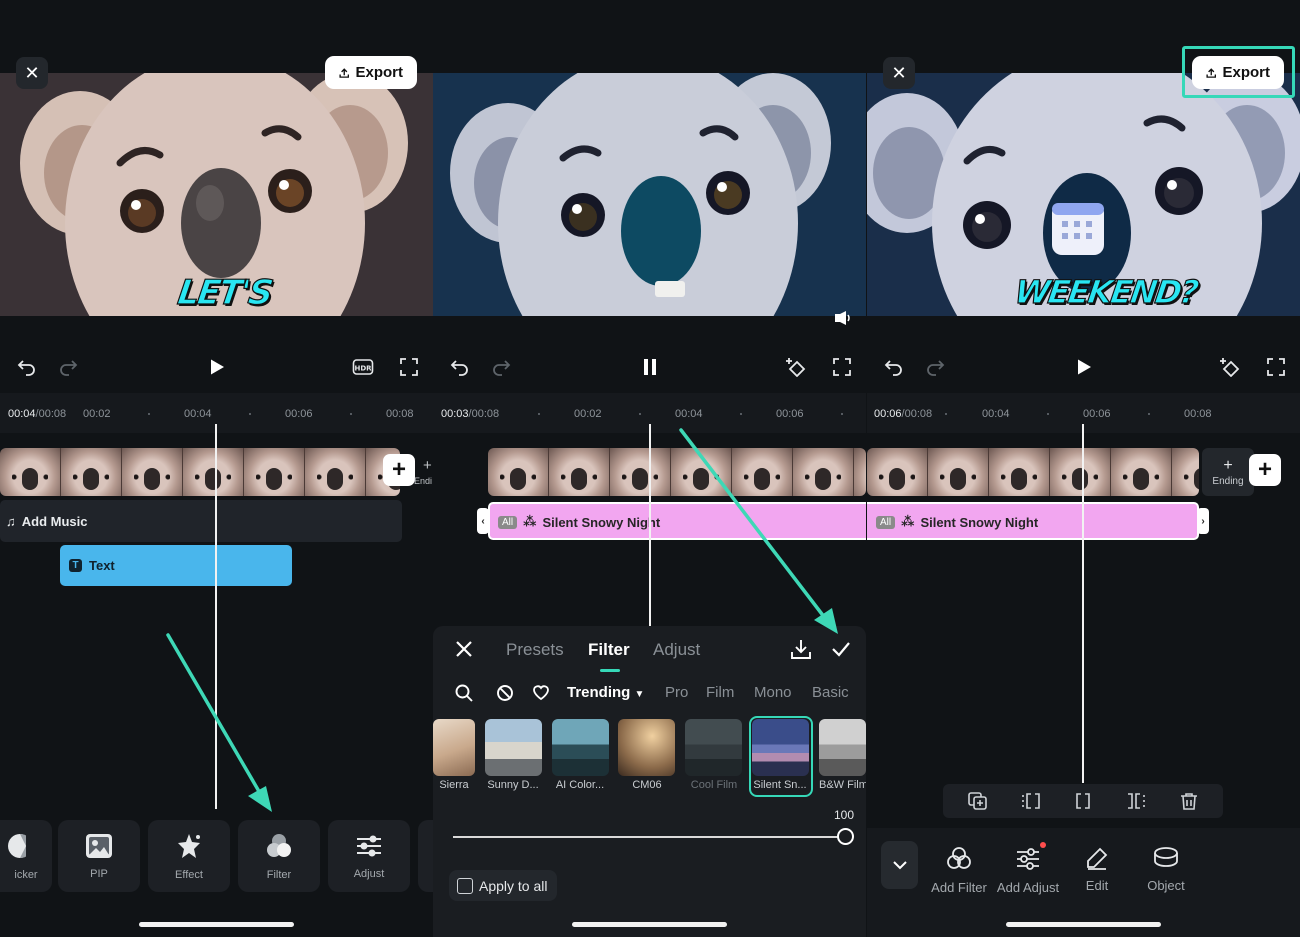 The image size is (1300, 937). What do you see at coordinates (1228, 472) in the screenshot?
I see `add-ending-button: + Ending` at bounding box center [1228, 472].